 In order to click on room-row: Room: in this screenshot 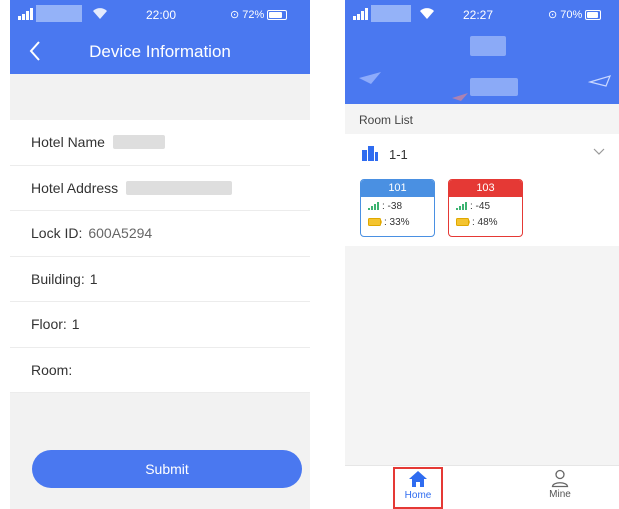, I will do `click(160, 370)`.